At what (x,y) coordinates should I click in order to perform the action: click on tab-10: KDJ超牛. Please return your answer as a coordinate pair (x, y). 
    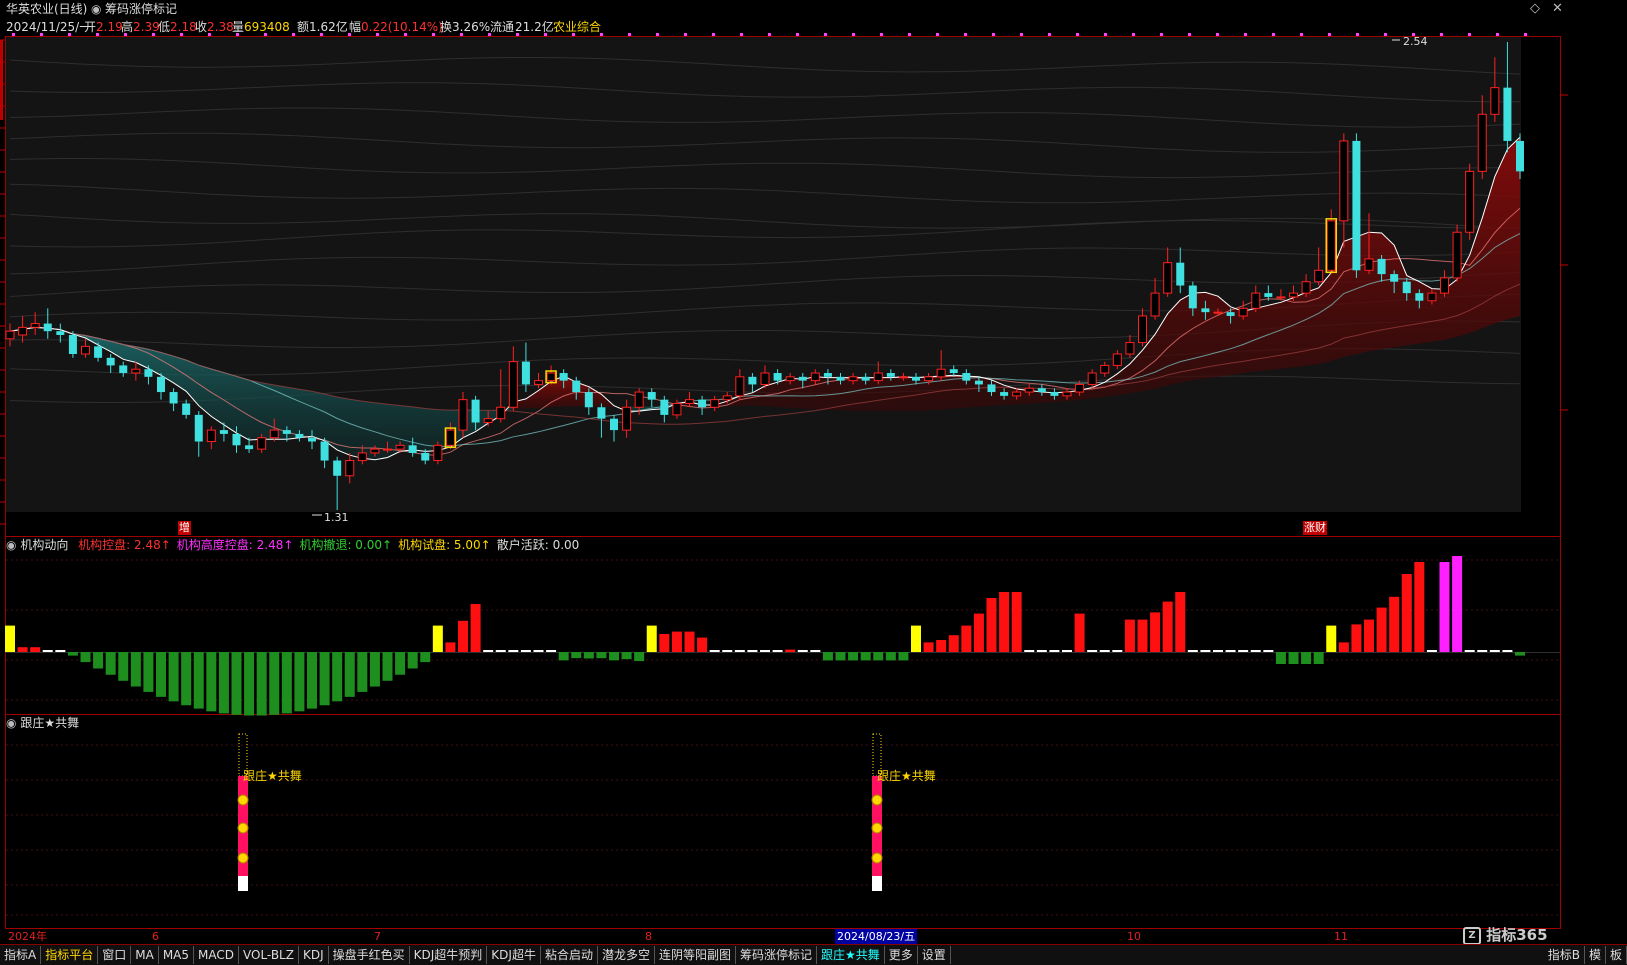
    Looking at the image, I should click on (514, 955).